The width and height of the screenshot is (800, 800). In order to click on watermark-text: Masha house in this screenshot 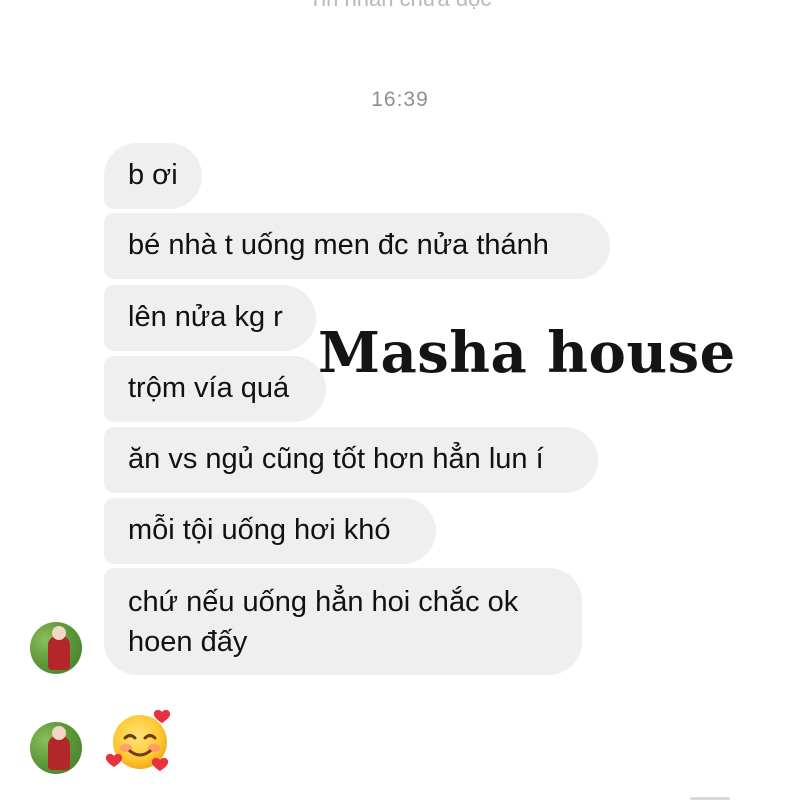, I will do `click(527, 353)`.